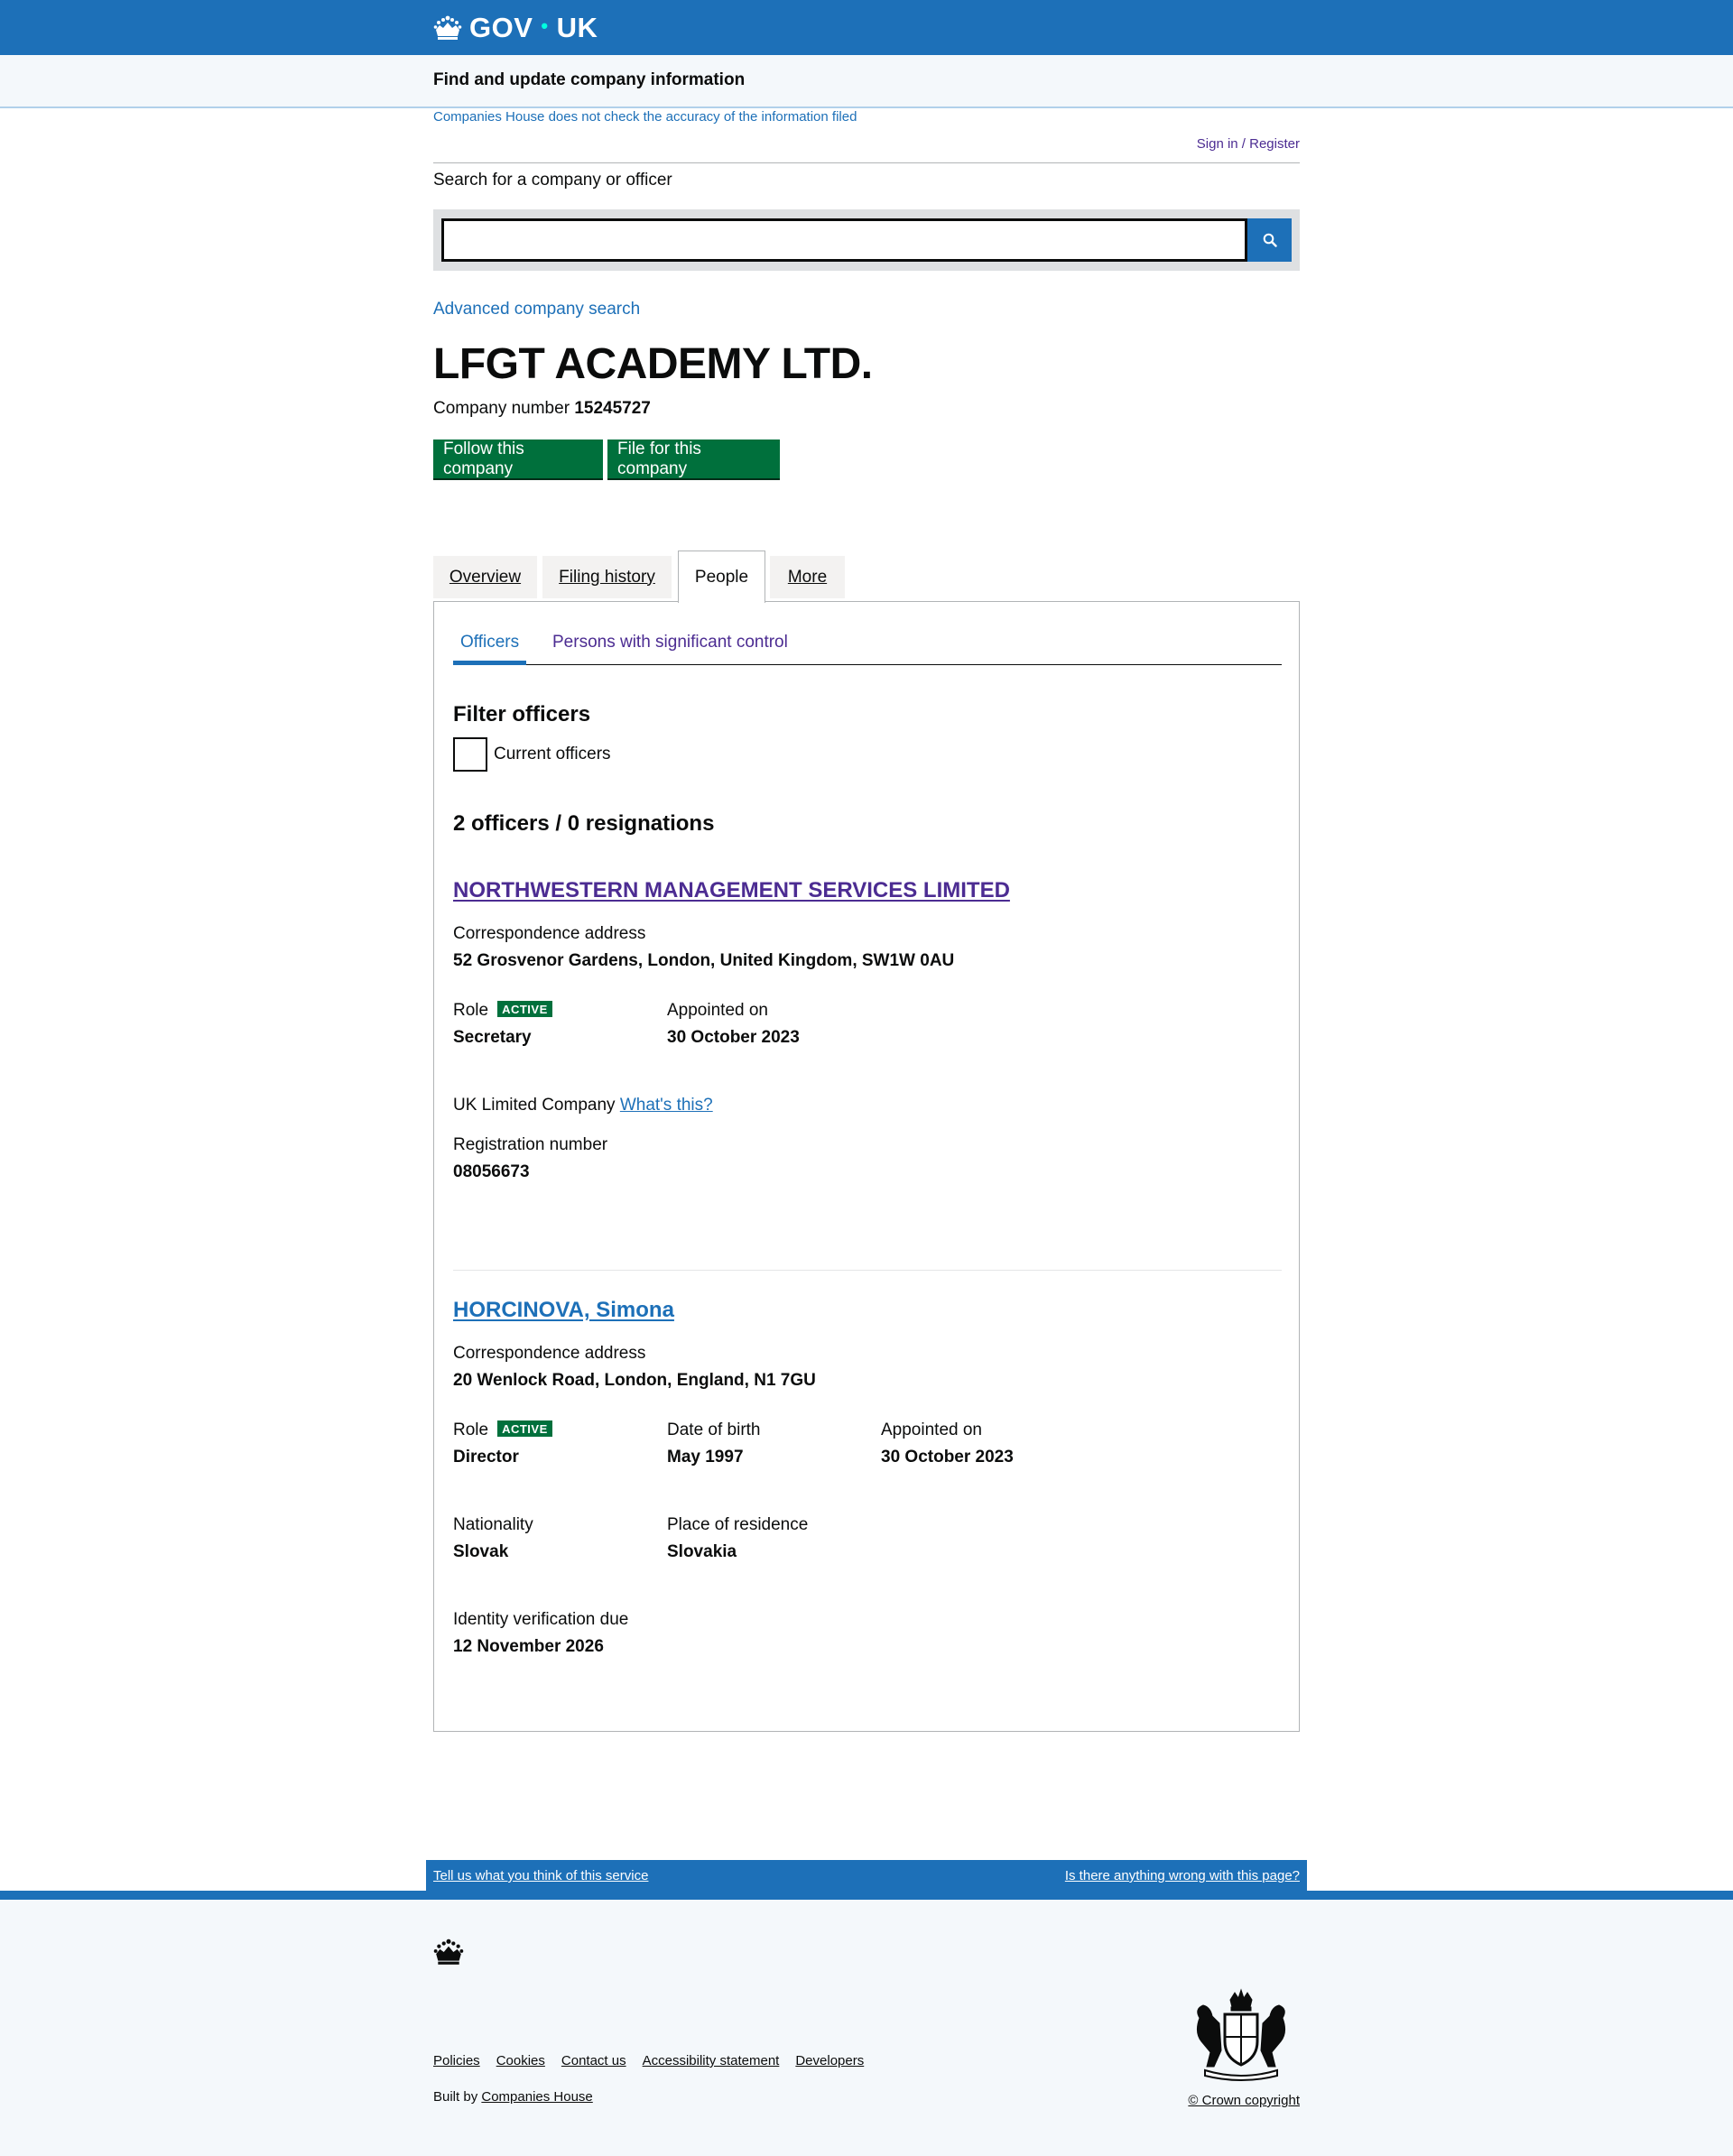 The height and width of the screenshot is (2156, 1733). What do you see at coordinates (540, 1875) in the screenshot?
I see `feedback-link: Tell us what you think of this service` at bounding box center [540, 1875].